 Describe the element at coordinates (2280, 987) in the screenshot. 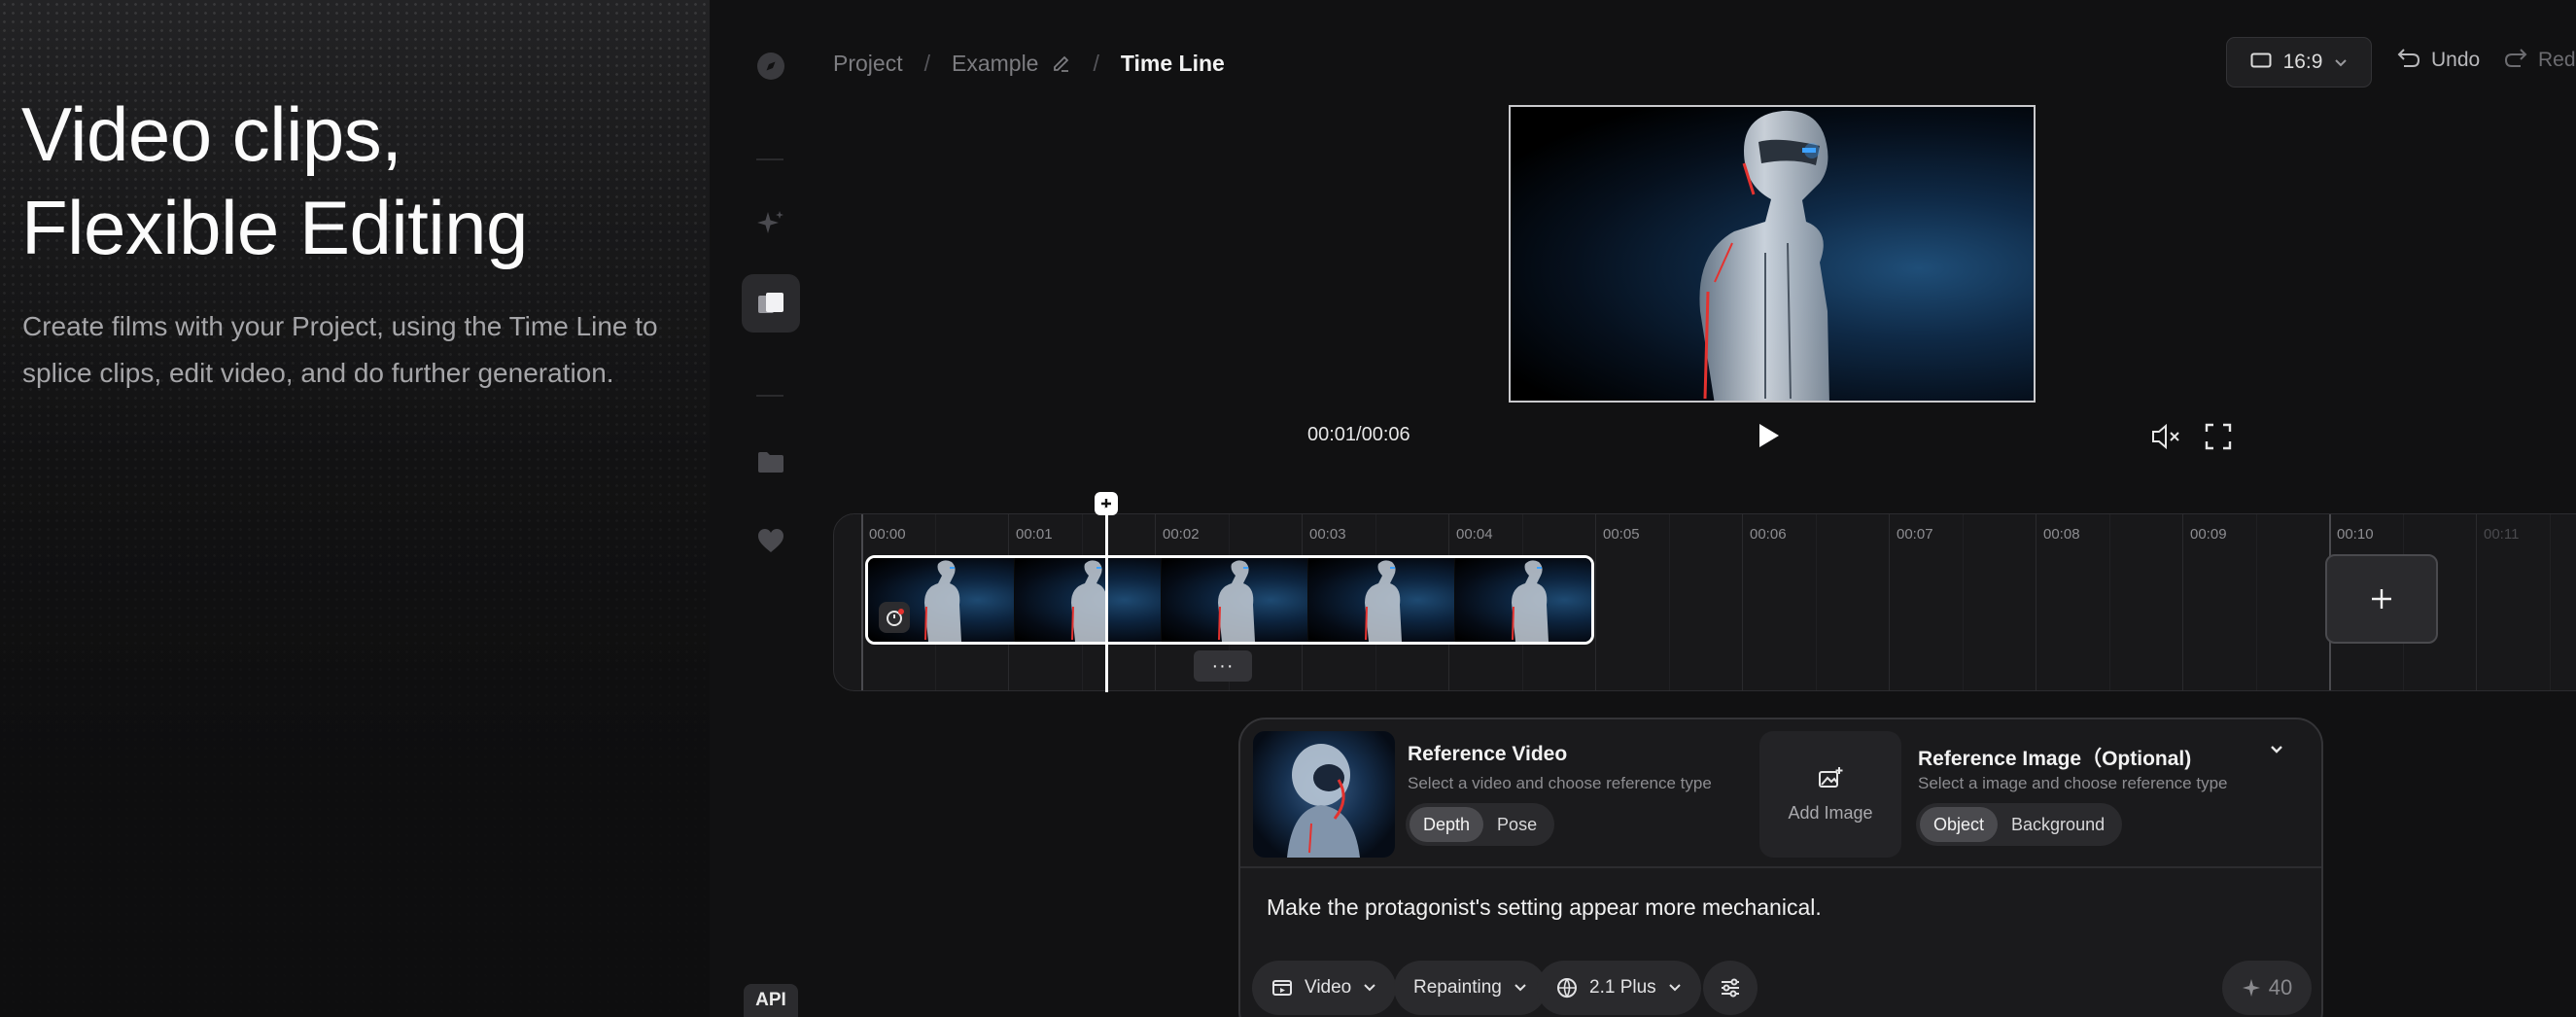

I see `credit-cost: 40` at that location.